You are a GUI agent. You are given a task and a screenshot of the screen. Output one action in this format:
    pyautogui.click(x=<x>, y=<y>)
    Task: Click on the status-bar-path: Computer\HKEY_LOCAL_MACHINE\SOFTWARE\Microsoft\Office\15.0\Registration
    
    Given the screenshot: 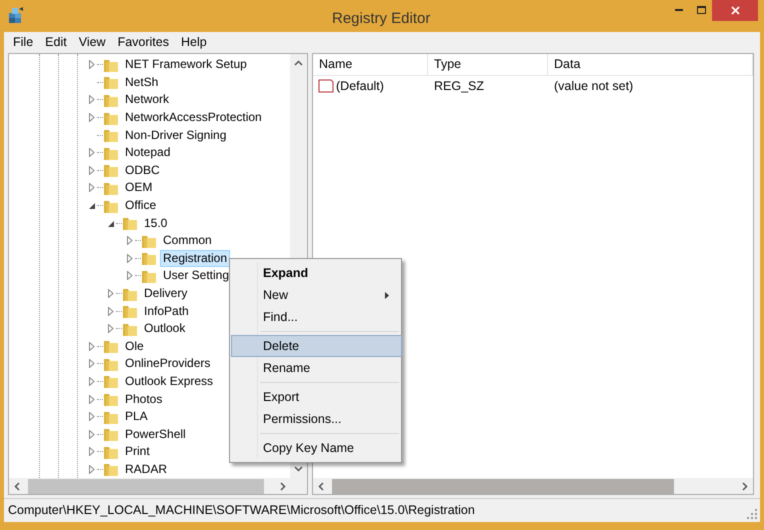 What is the action you would take?
    pyautogui.click(x=241, y=511)
    